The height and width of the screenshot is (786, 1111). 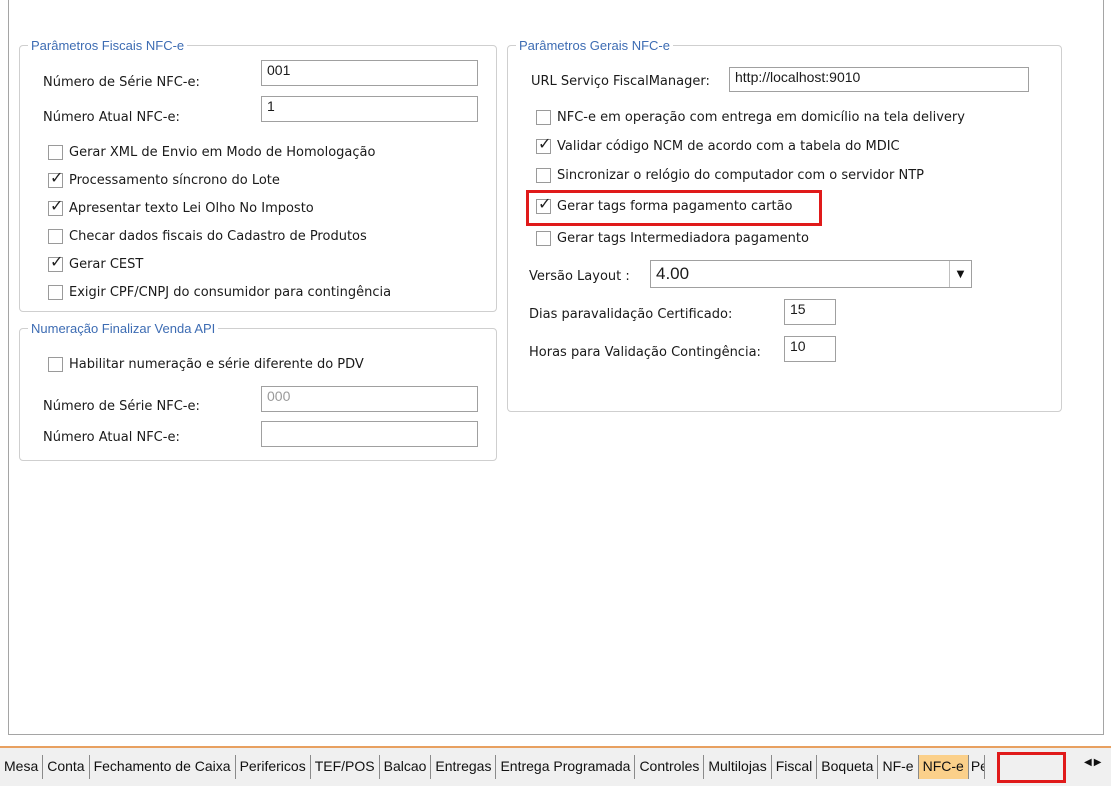 I want to click on api-serie-label: Número de Série NFC-e:, so click(x=121, y=406).